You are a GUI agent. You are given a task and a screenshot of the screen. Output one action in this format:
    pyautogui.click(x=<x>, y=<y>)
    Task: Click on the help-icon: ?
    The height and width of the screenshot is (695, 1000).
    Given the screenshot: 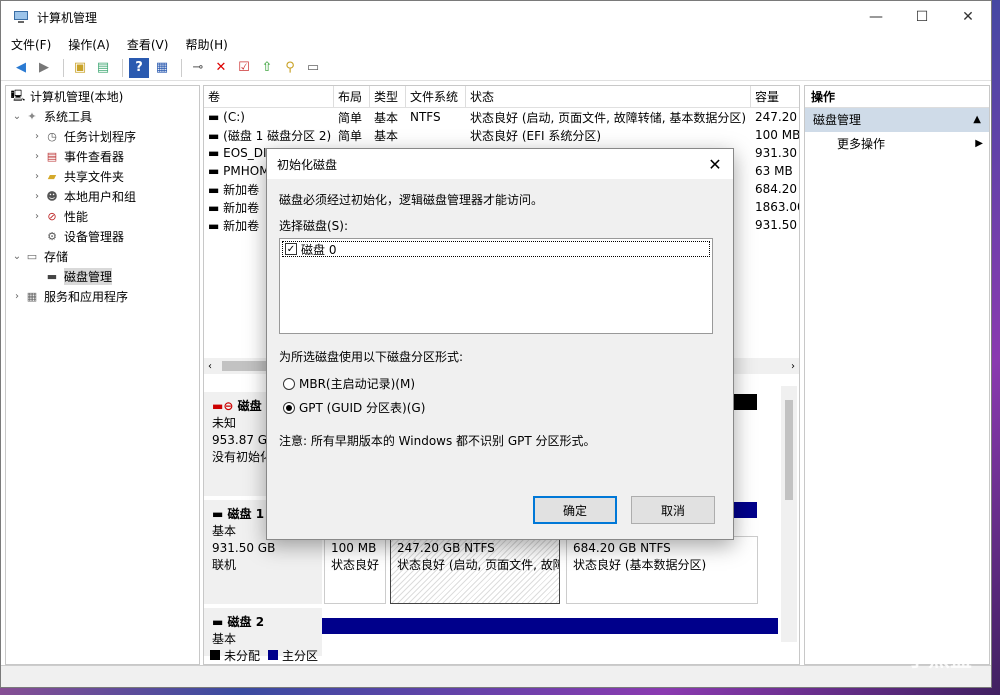 What is the action you would take?
    pyautogui.click(x=139, y=67)
    